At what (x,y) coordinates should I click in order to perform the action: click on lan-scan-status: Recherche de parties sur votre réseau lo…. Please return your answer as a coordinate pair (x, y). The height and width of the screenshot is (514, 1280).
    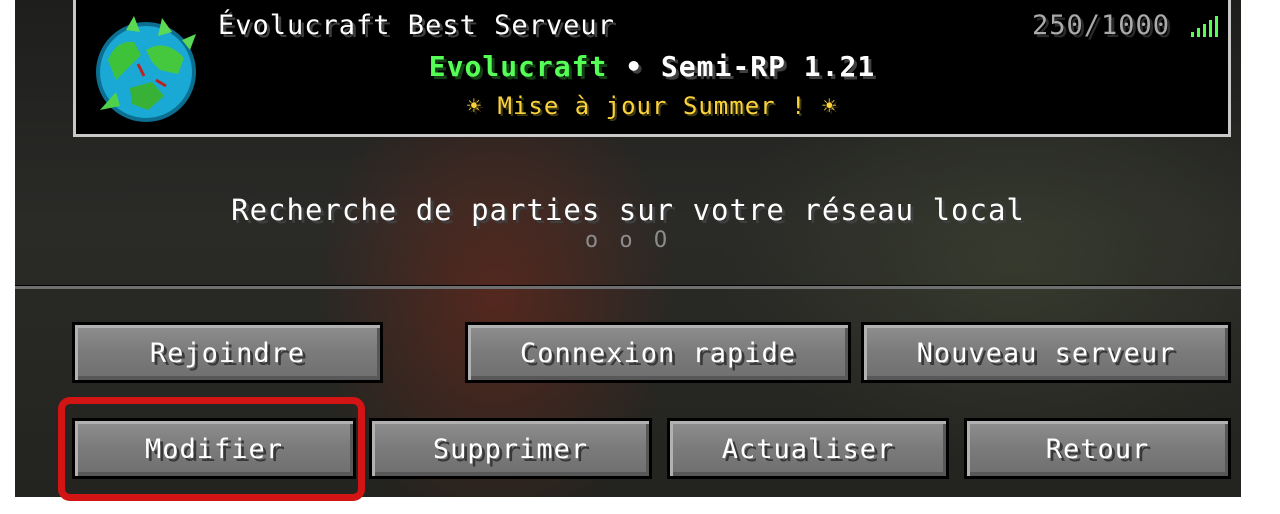
    Looking at the image, I should click on (628, 210).